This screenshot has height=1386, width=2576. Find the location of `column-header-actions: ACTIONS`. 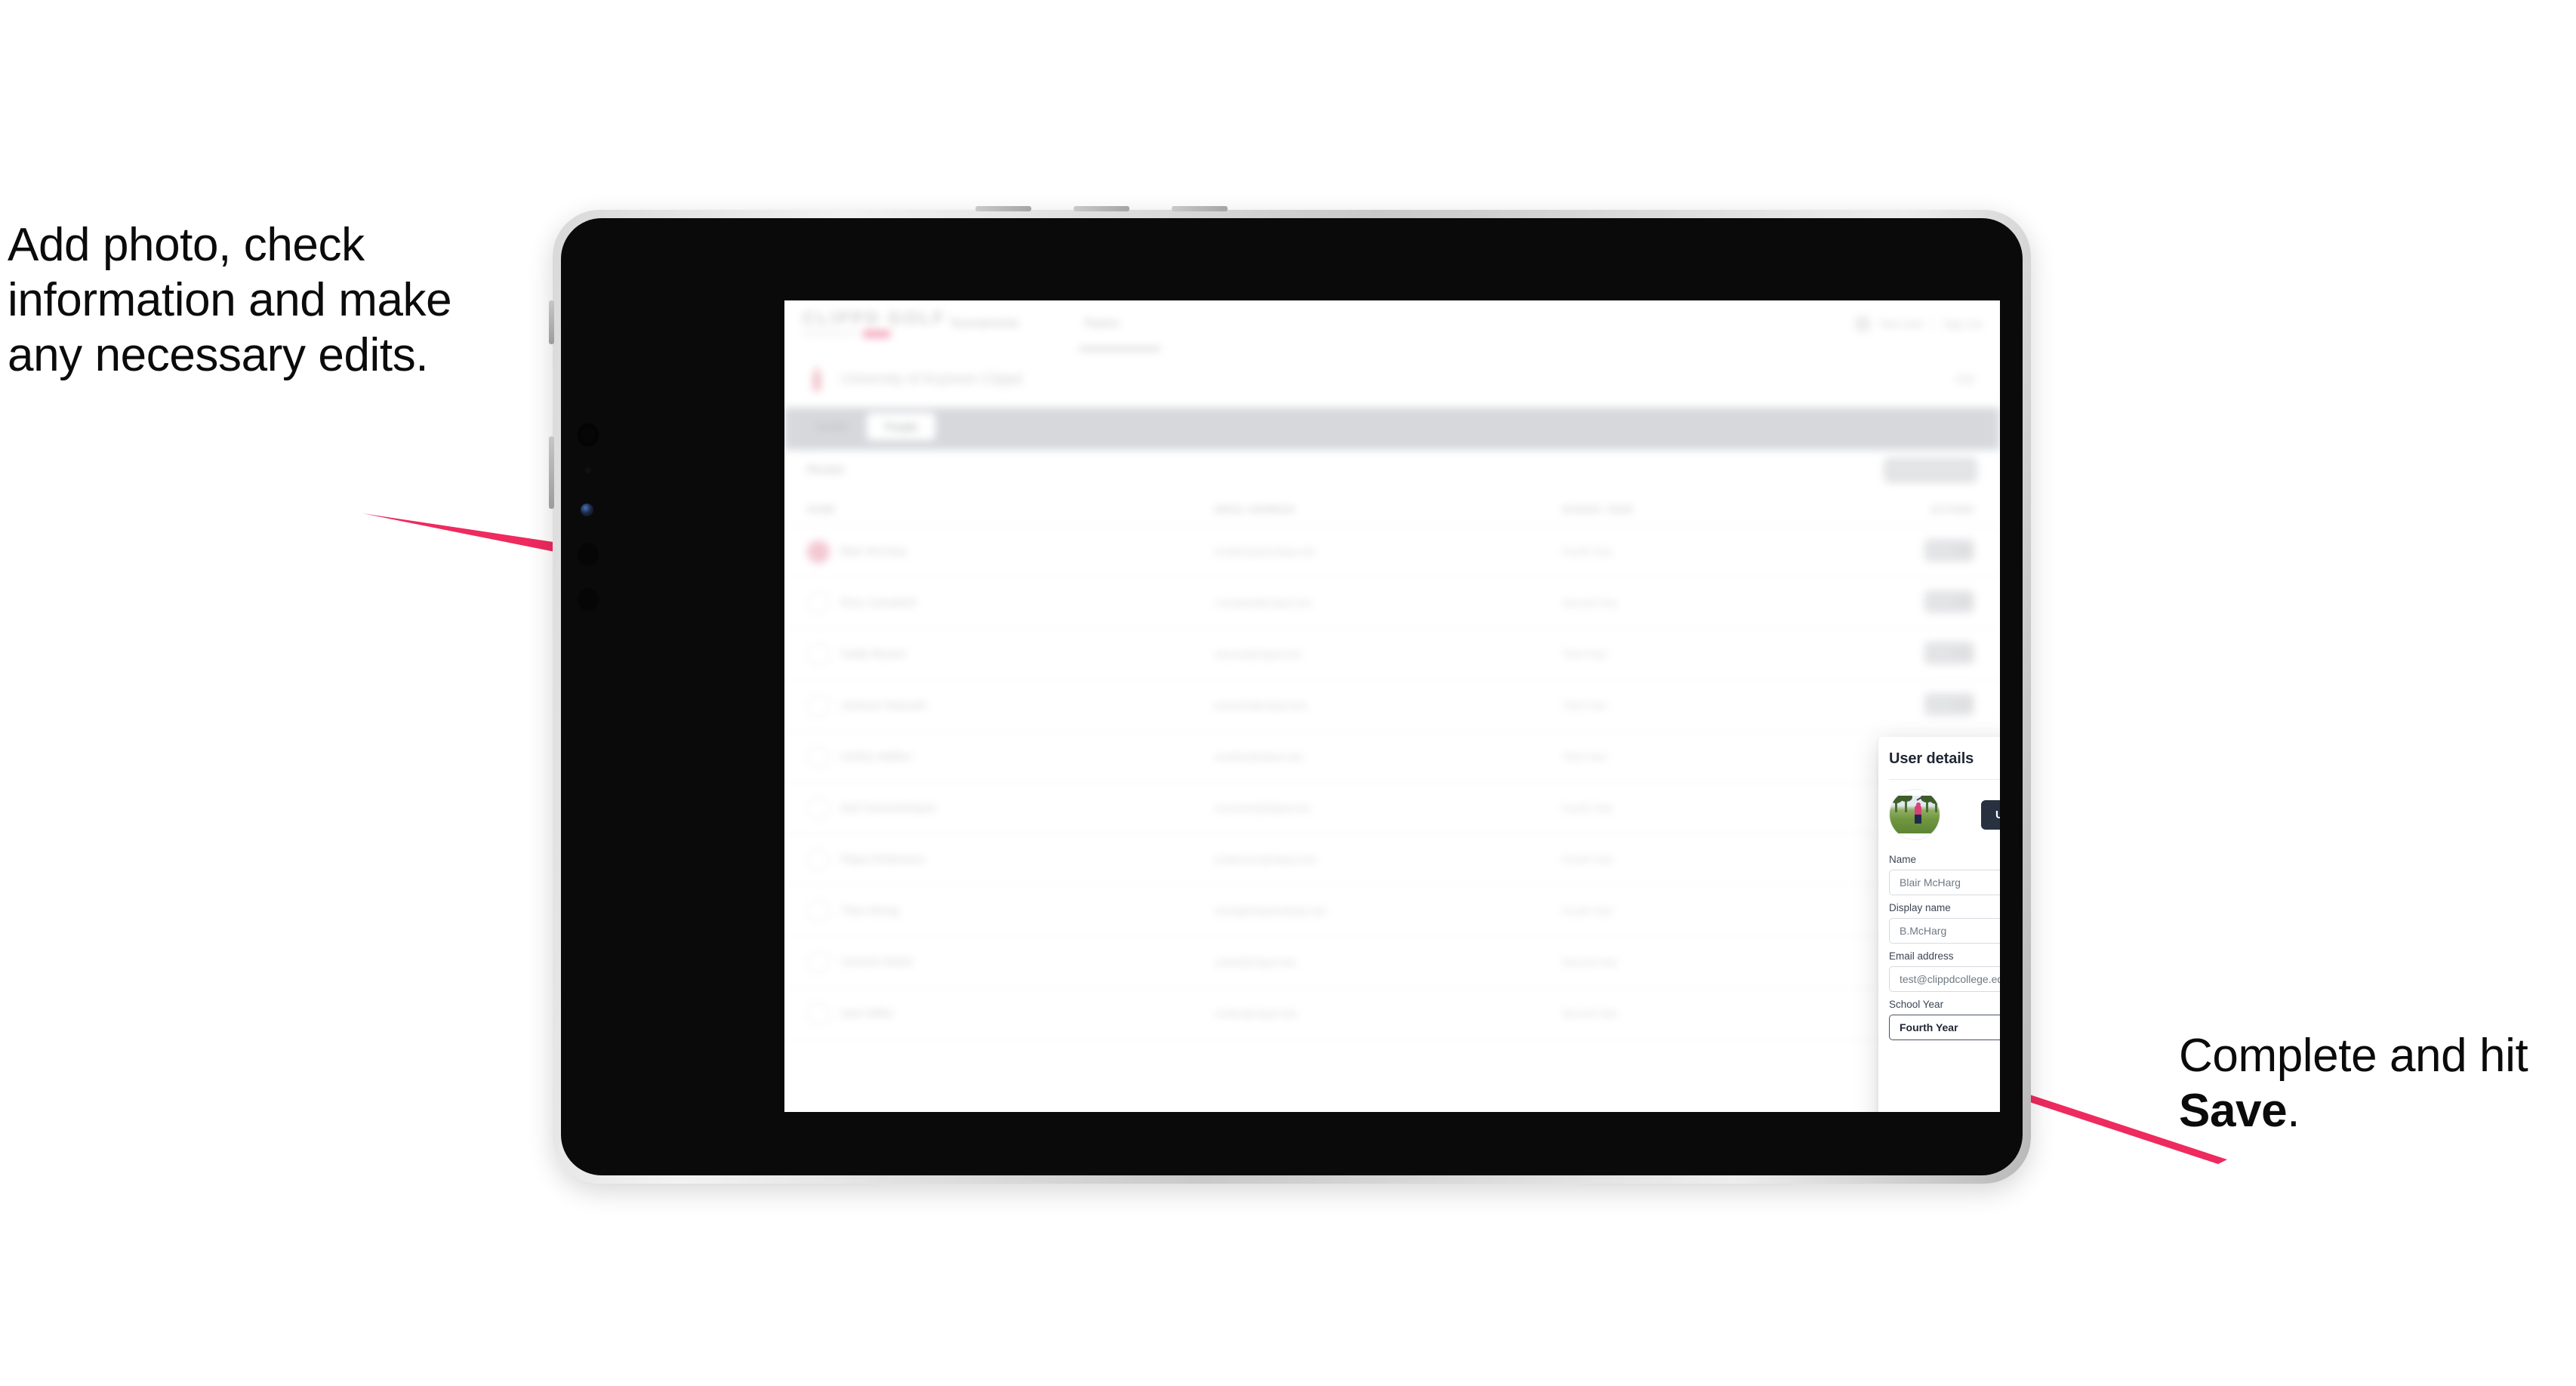

column-header-actions: ACTIONS is located at coordinates (1952, 509).